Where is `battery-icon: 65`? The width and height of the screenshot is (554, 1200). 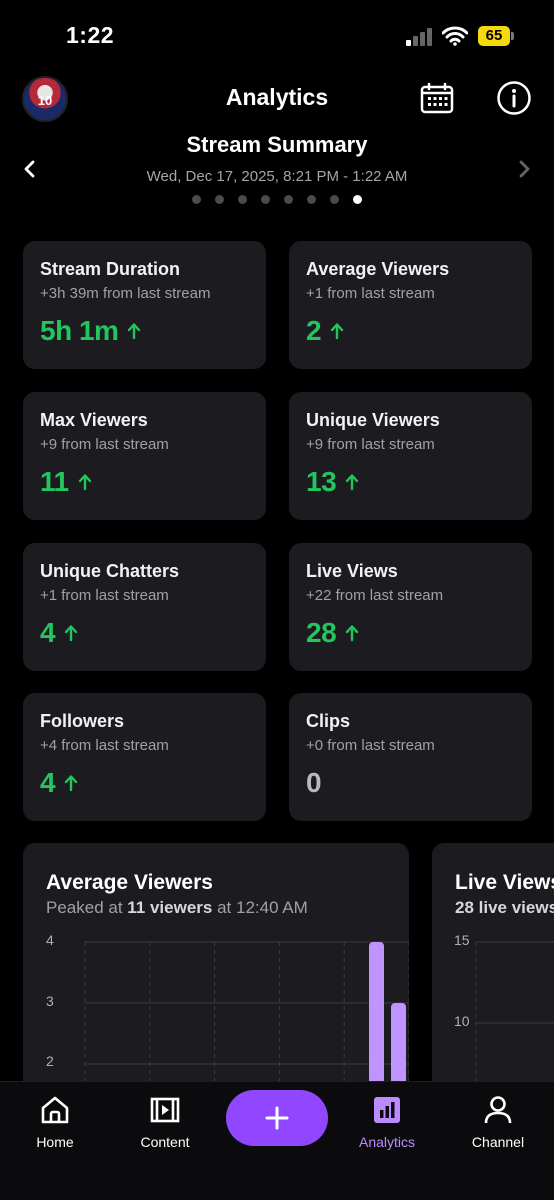
battery-icon: 65 is located at coordinates (497, 36).